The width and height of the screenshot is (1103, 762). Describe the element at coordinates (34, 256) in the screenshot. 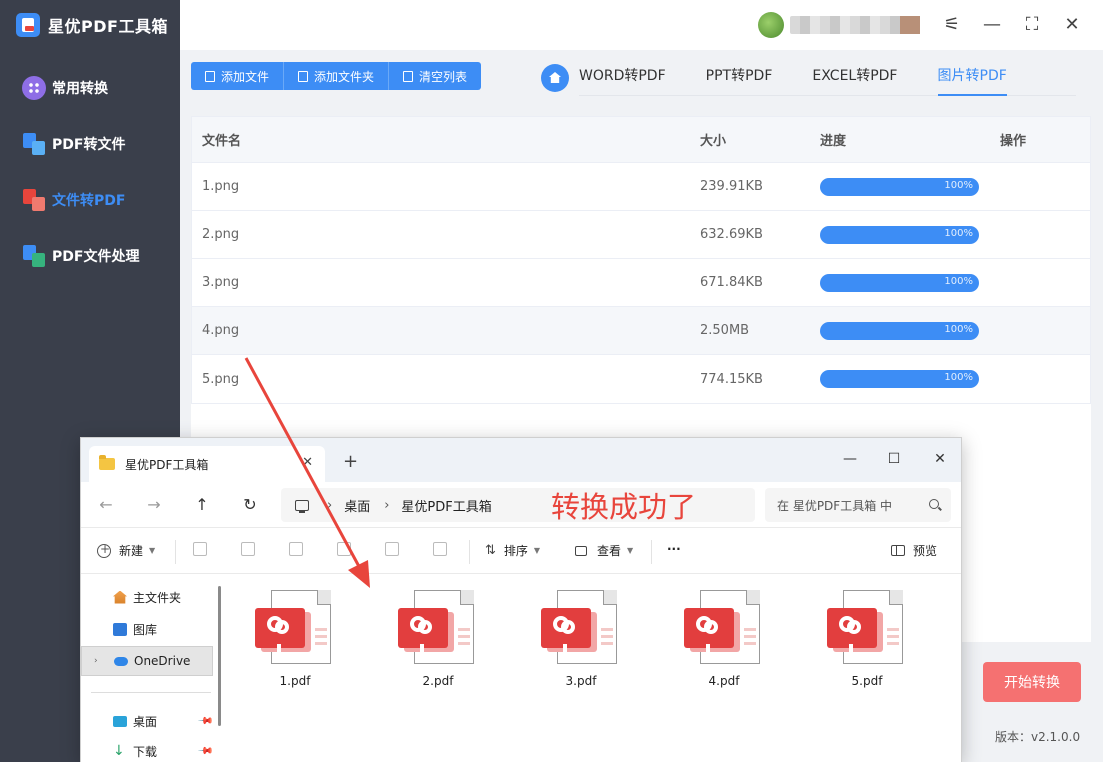

I see `pdf-process-icon` at that location.